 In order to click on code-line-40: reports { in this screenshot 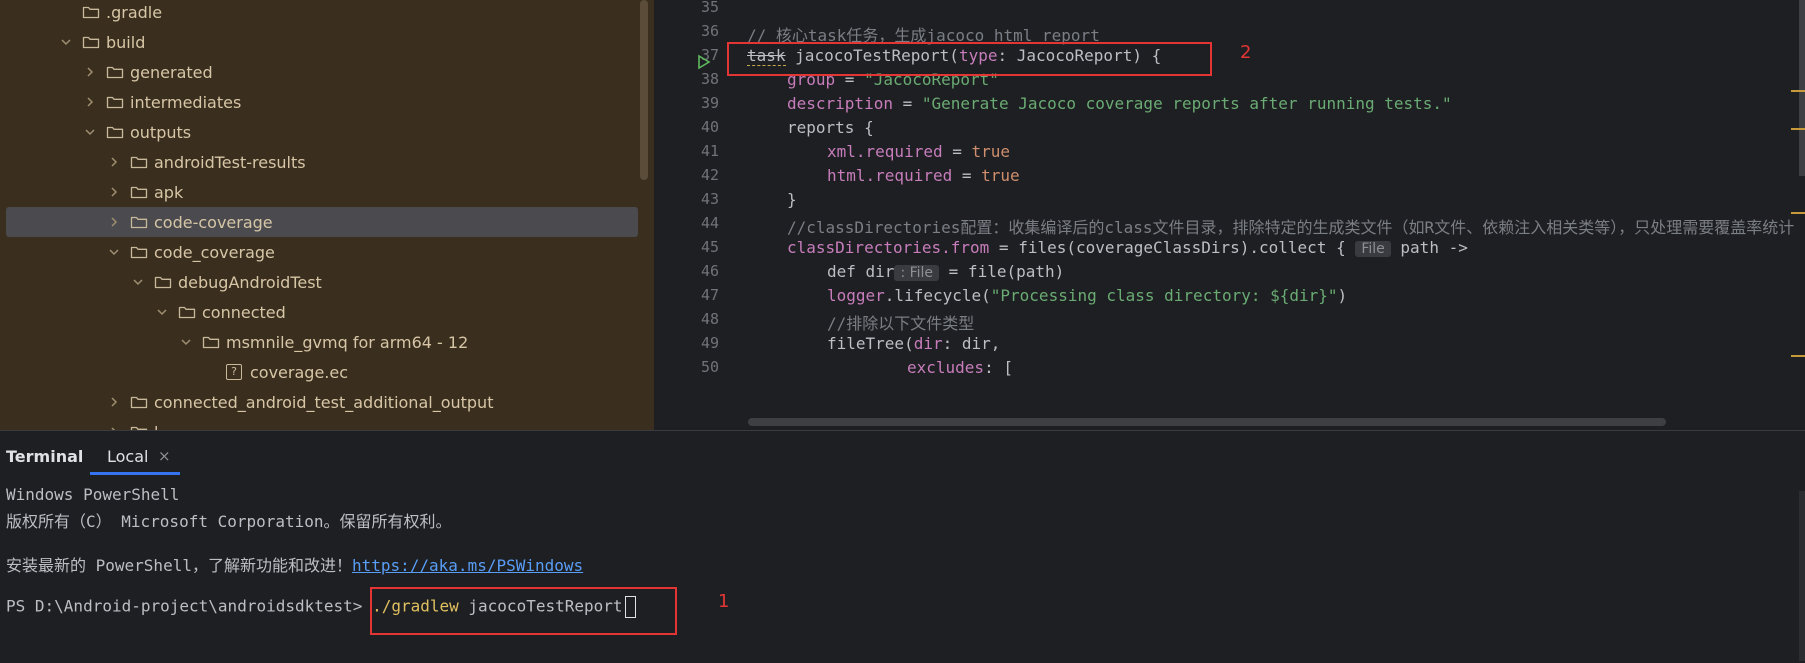, I will do `click(830, 127)`.